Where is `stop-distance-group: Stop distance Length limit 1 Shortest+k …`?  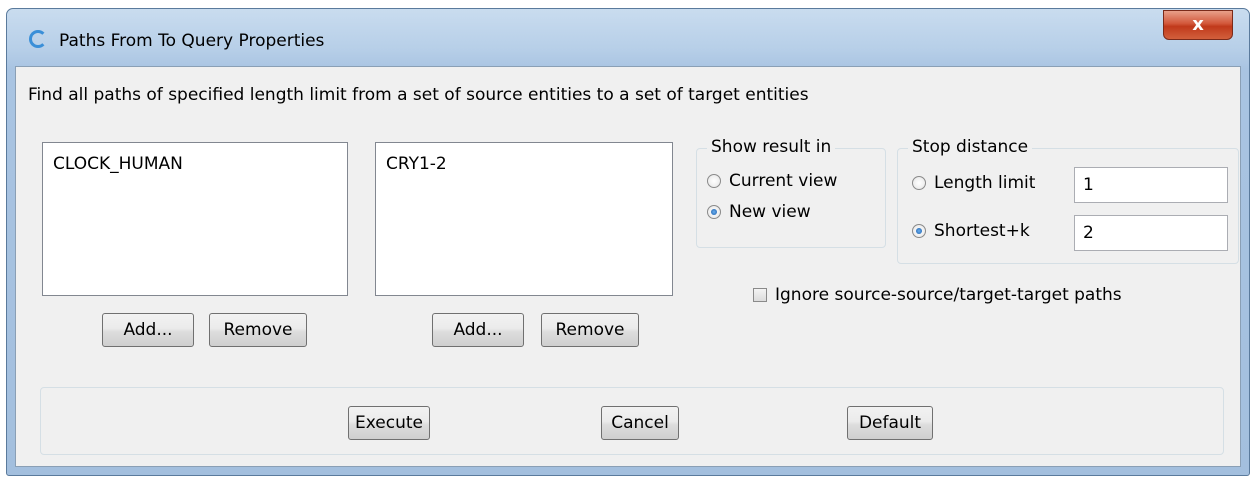 stop-distance-group: Stop distance Length limit 1 Shortest+k … is located at coordinates (1068, 200).